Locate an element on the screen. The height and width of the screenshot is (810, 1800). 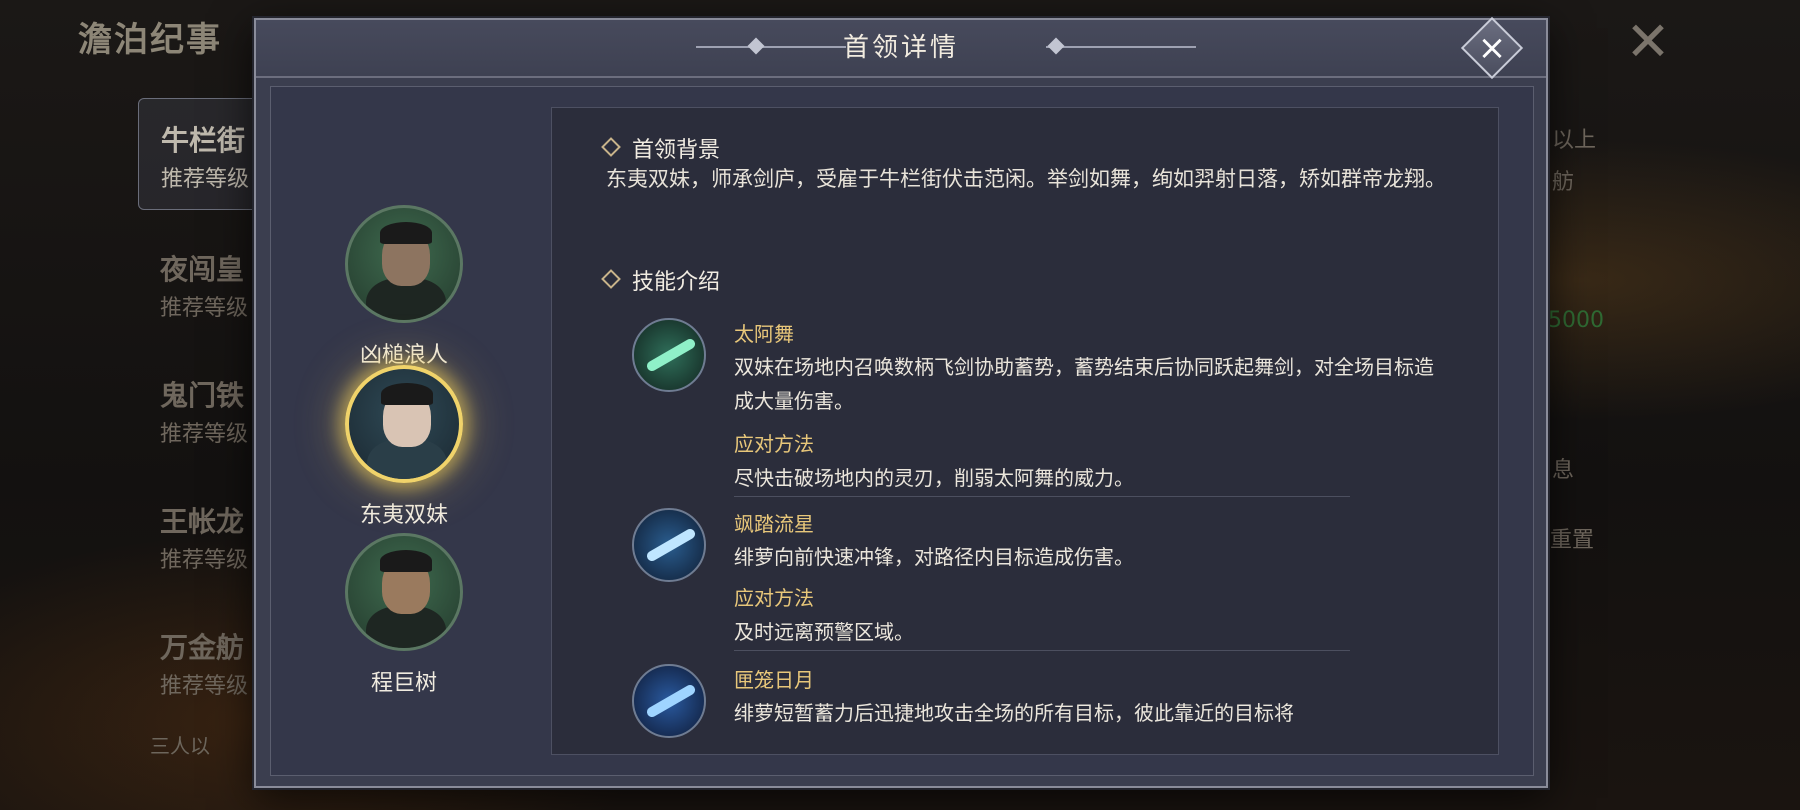
dungeon-name: 牛栏街 is located at coordinates (203, 140).